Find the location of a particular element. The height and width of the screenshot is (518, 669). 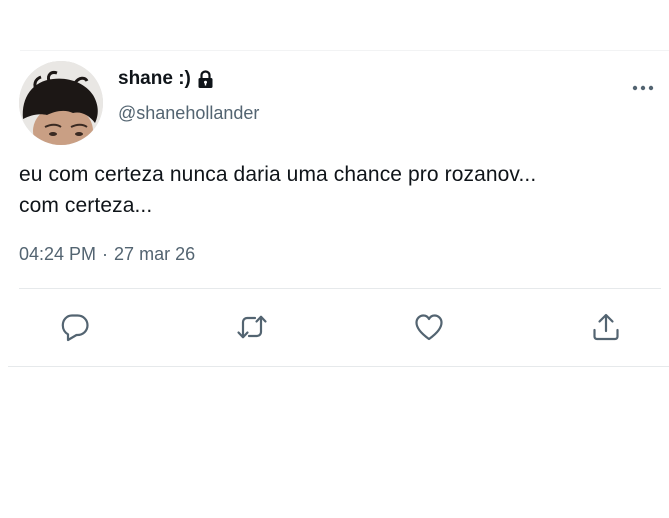

retweet-button is located at coordinates (252, 327).